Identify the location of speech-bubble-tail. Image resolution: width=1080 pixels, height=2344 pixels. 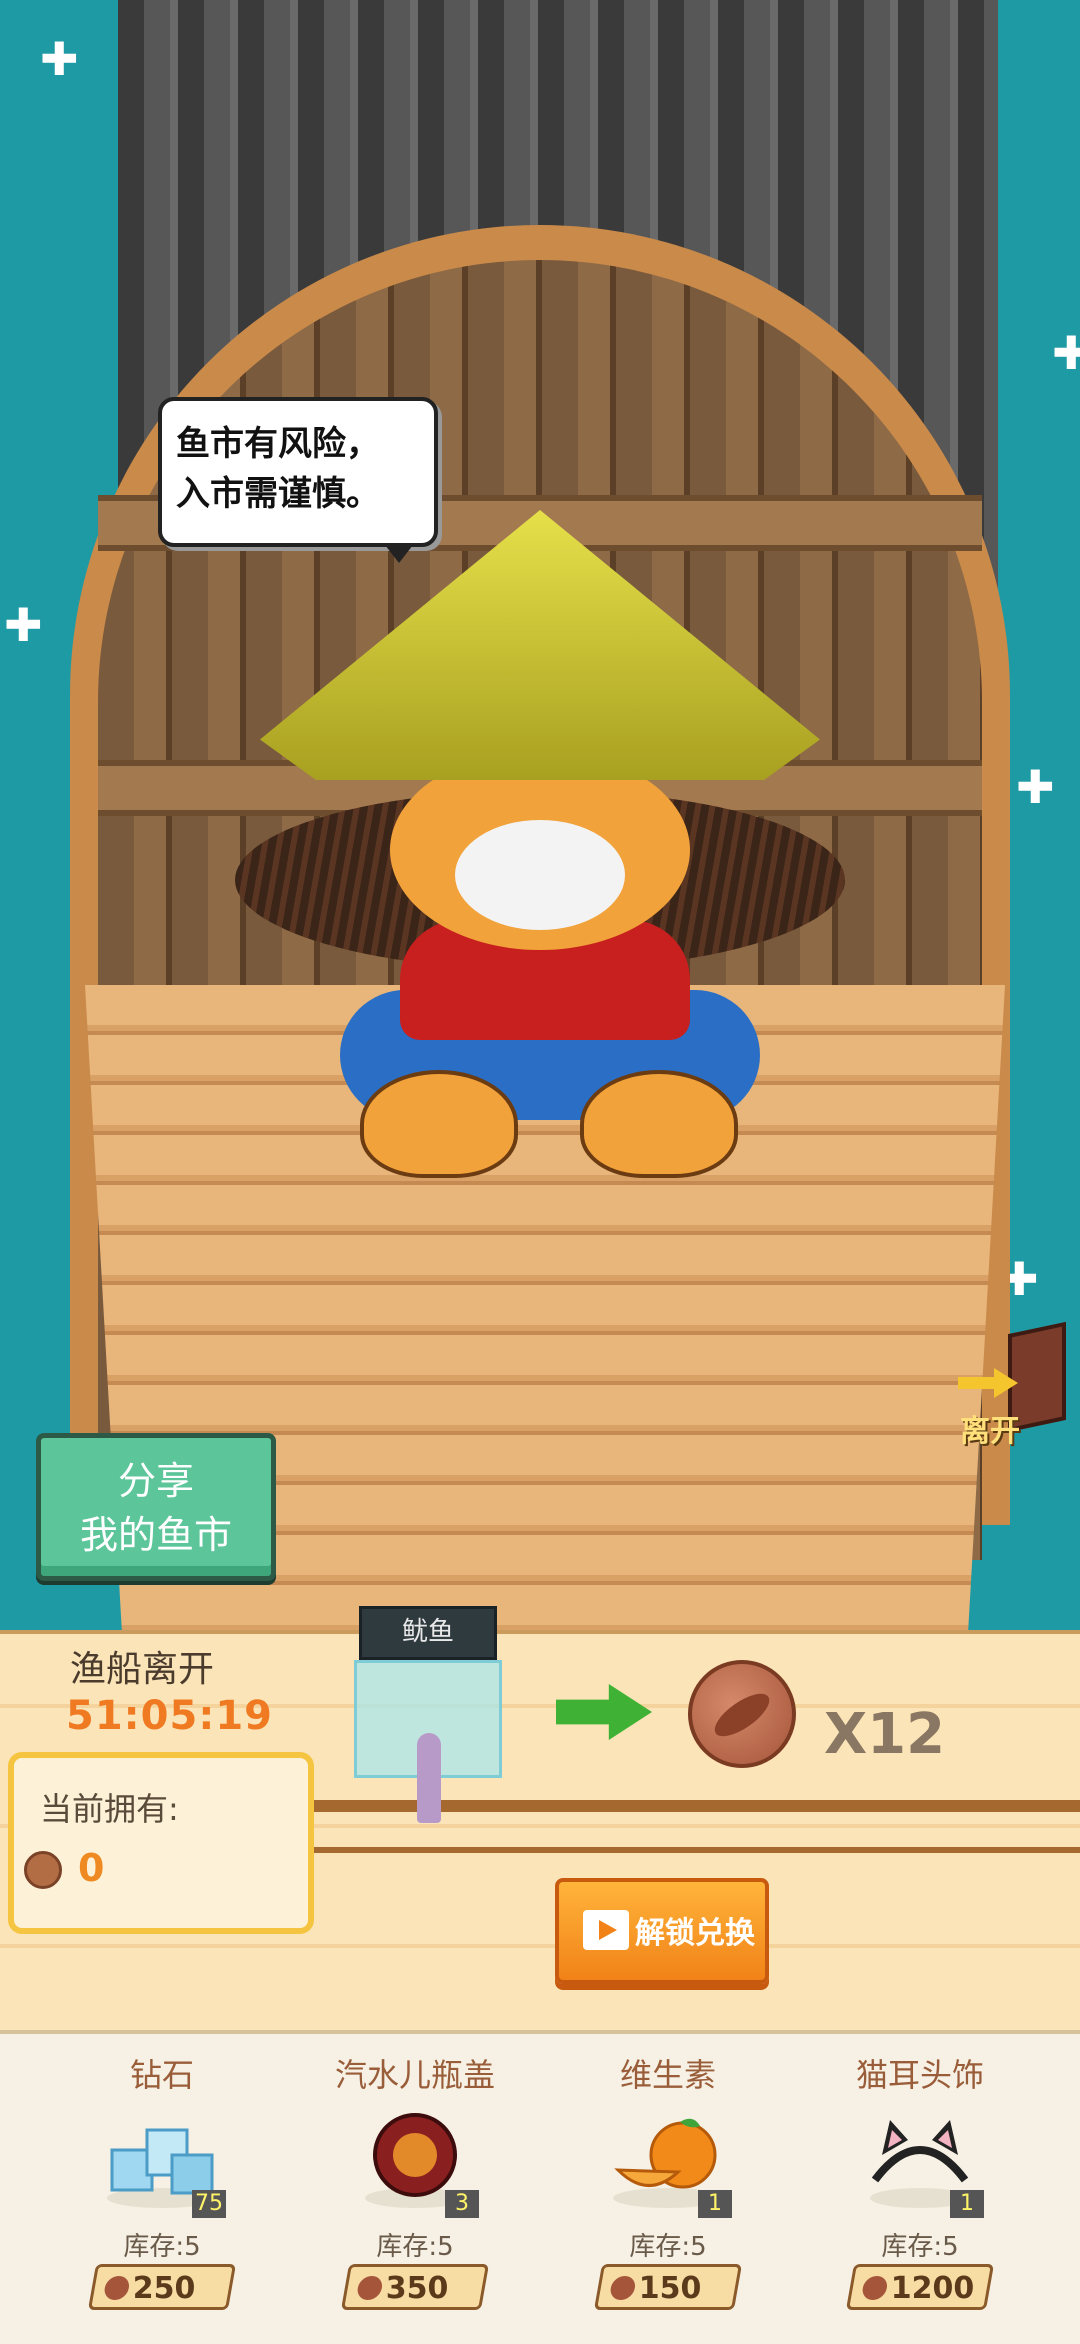
(399, 554).